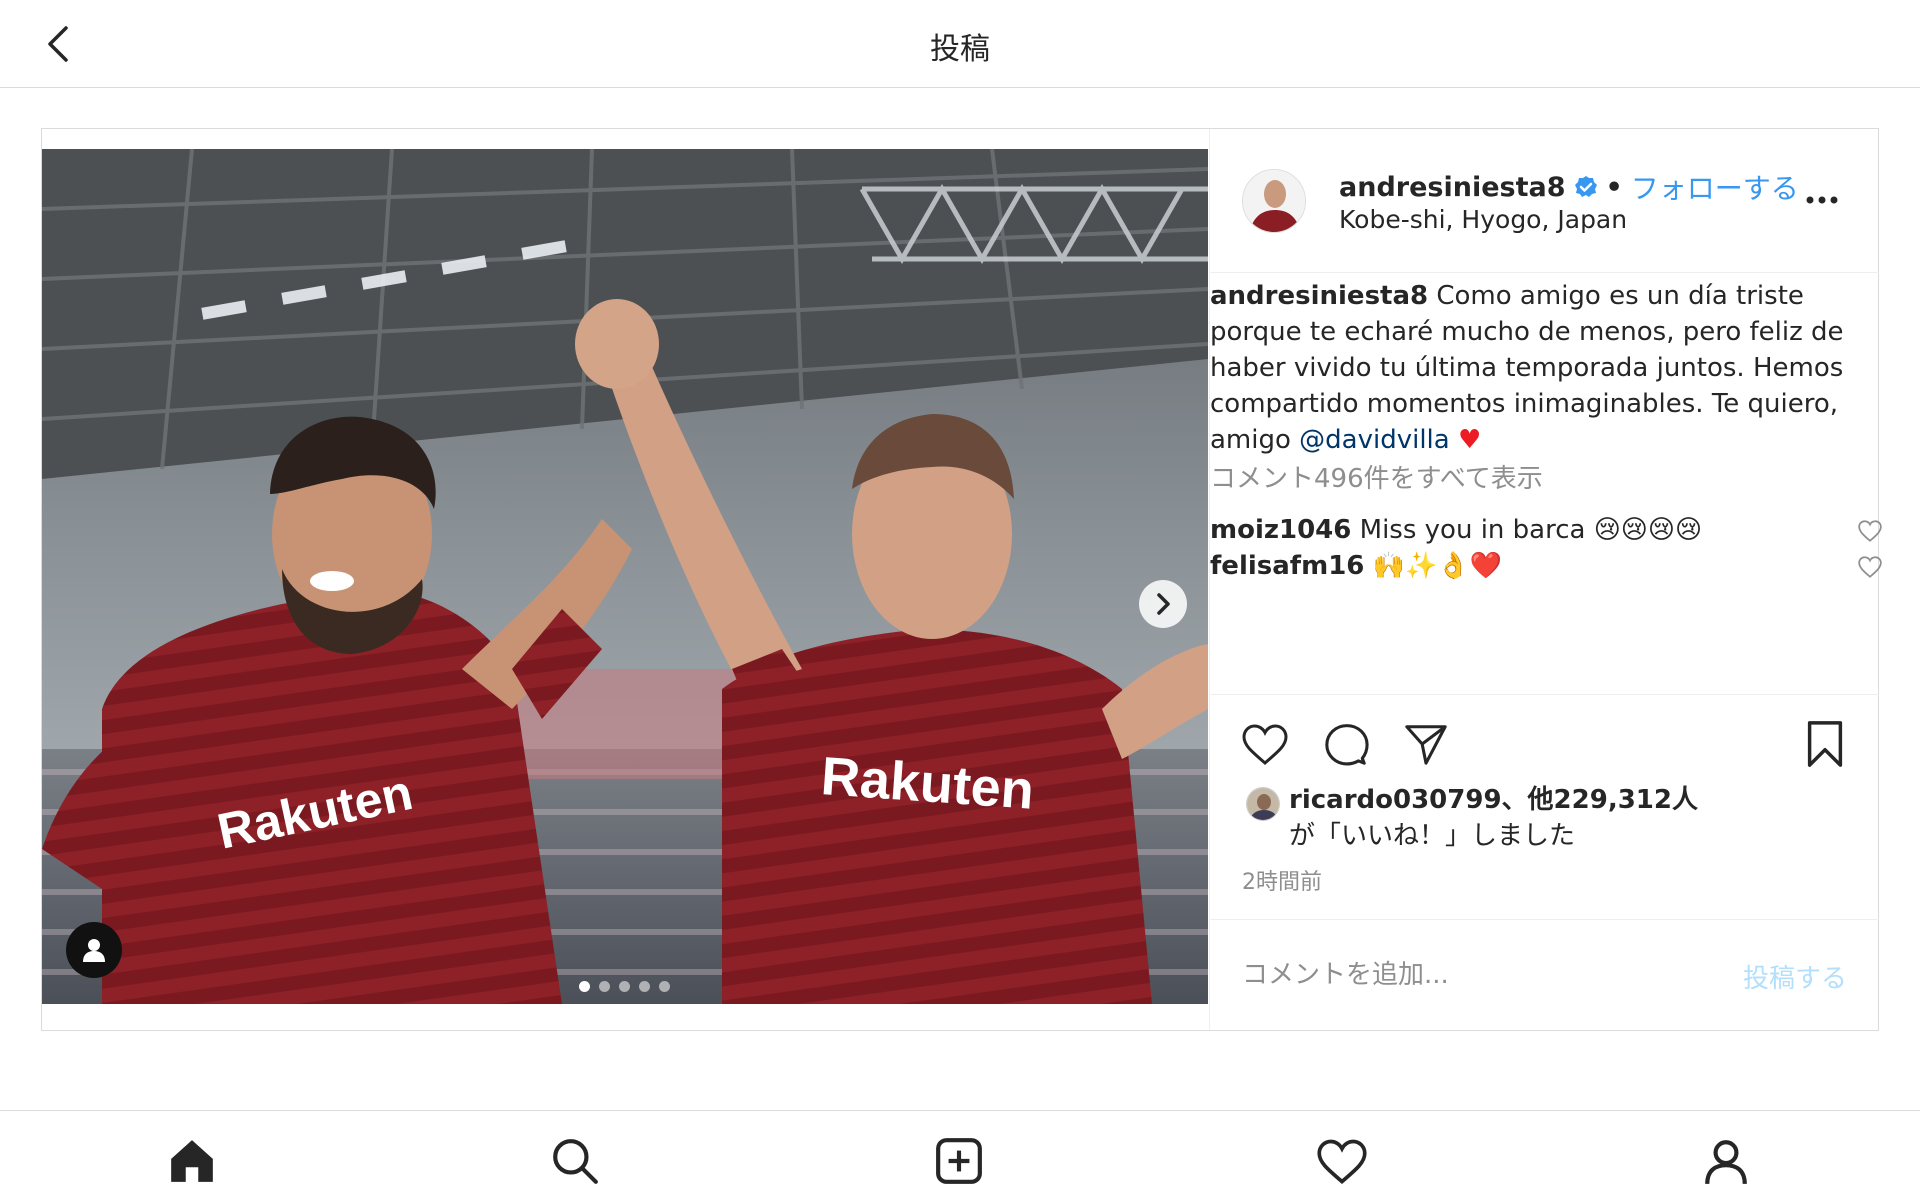  What do you see at coordinates (1544, 774) in the screenshot?
I see `post-actions: ricardo030799、他229,312人 が「いいね！」しました` at bounding box center [1544, 774].